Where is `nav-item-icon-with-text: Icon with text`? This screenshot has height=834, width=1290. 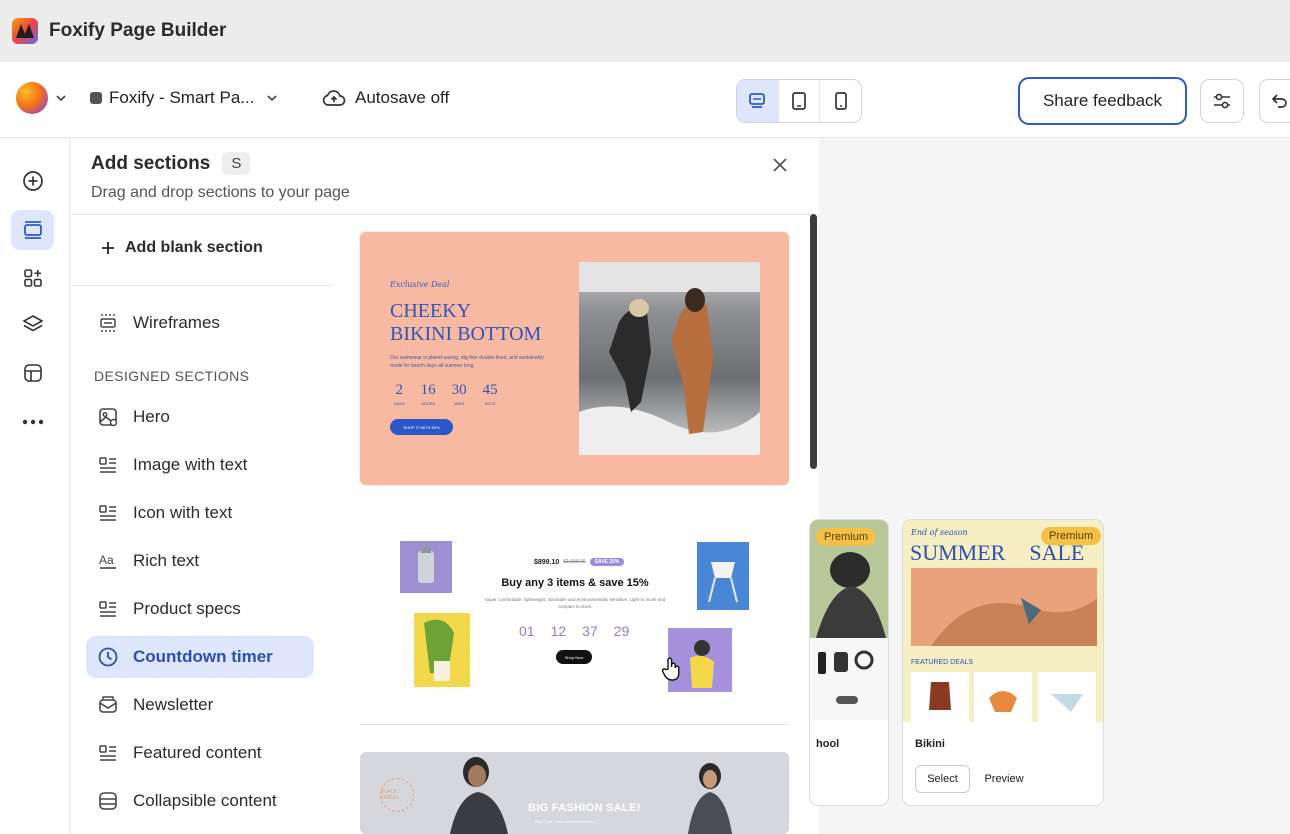
nav-item-icon-with-text: Icon with text is located at coordinates (200, 513).